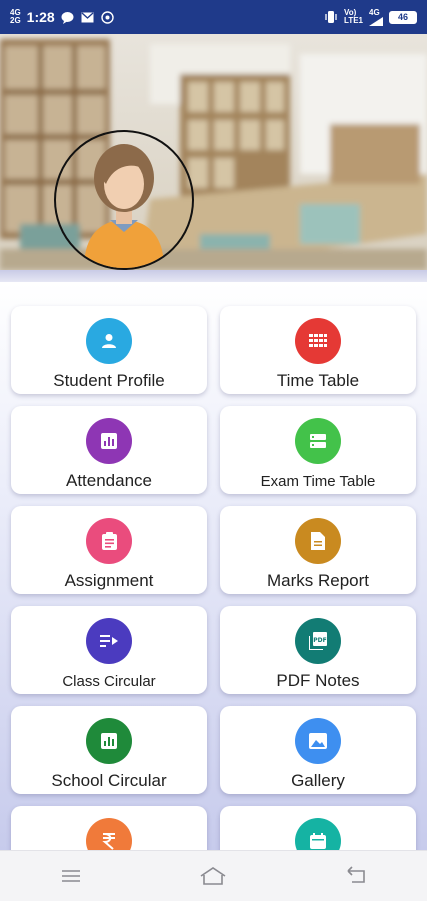 This screenshot has height=901, width=427. I want to click on list-icon, so click(318, 441).